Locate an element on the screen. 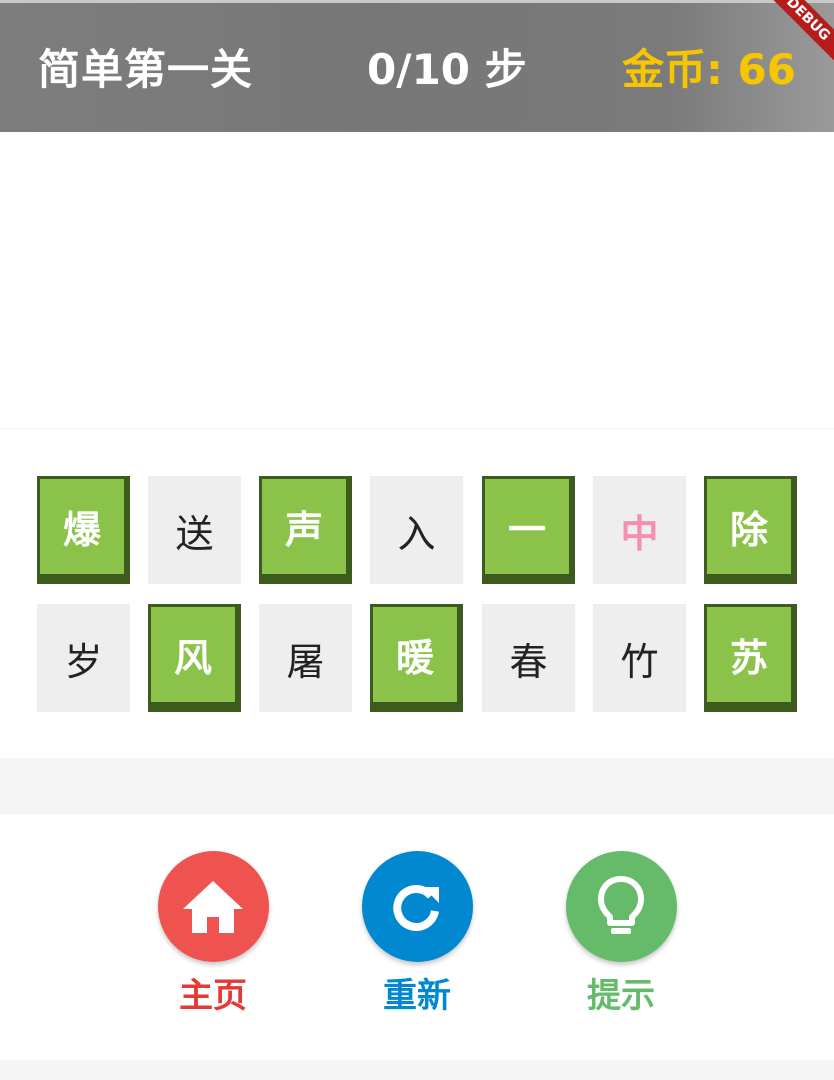 The width and height of the screenshot is (834, 1080). char-tile: 苏 is located at coordinates (750, 658).